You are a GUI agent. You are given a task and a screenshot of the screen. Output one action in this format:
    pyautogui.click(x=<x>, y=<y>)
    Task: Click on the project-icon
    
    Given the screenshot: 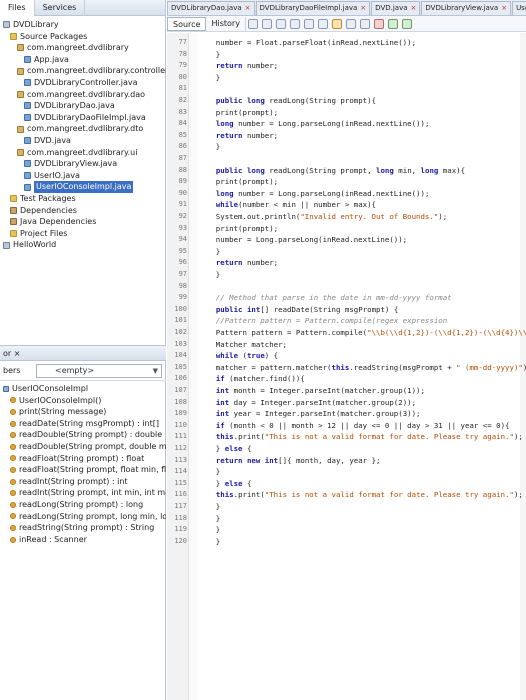 What is the action you would take?
    pyautogui.click(x=6, y=245)
    